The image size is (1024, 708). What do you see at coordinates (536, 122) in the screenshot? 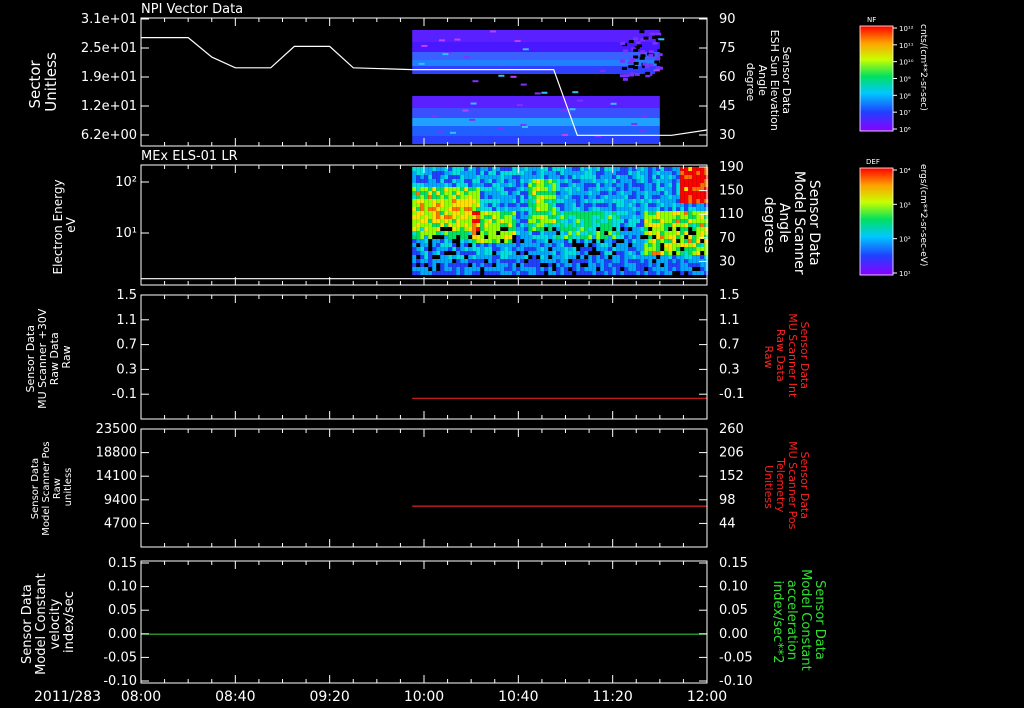
I see `spectrogram-band` at bounding box center [536, 122].